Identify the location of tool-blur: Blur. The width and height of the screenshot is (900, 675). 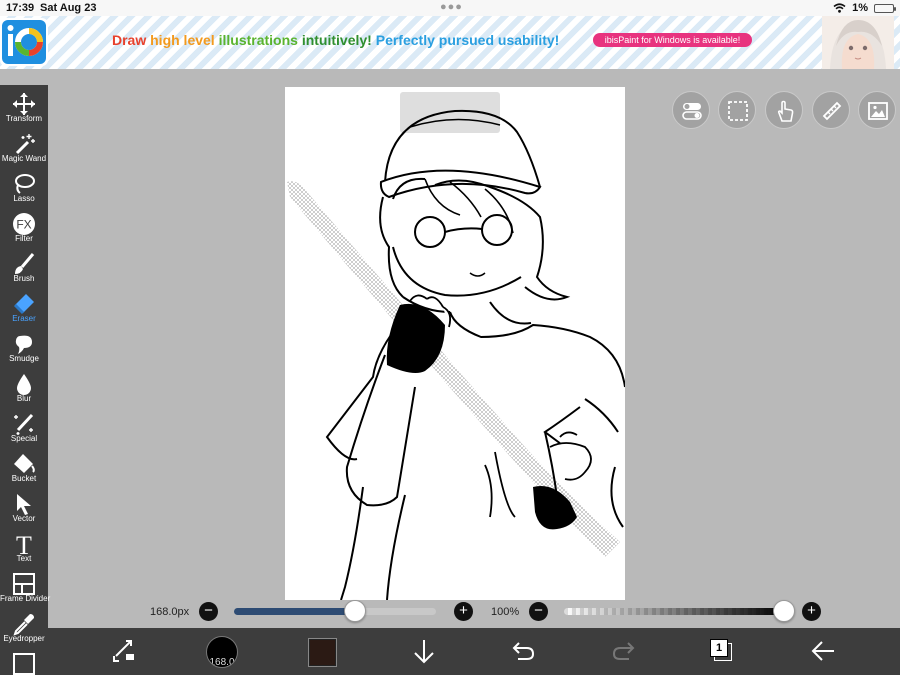
(24, 390).